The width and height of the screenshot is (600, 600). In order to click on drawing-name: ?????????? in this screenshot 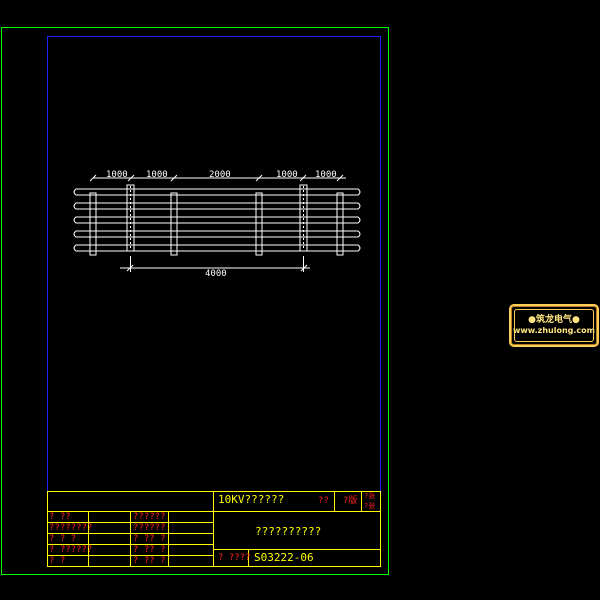, I will do `click(288, 531)`.